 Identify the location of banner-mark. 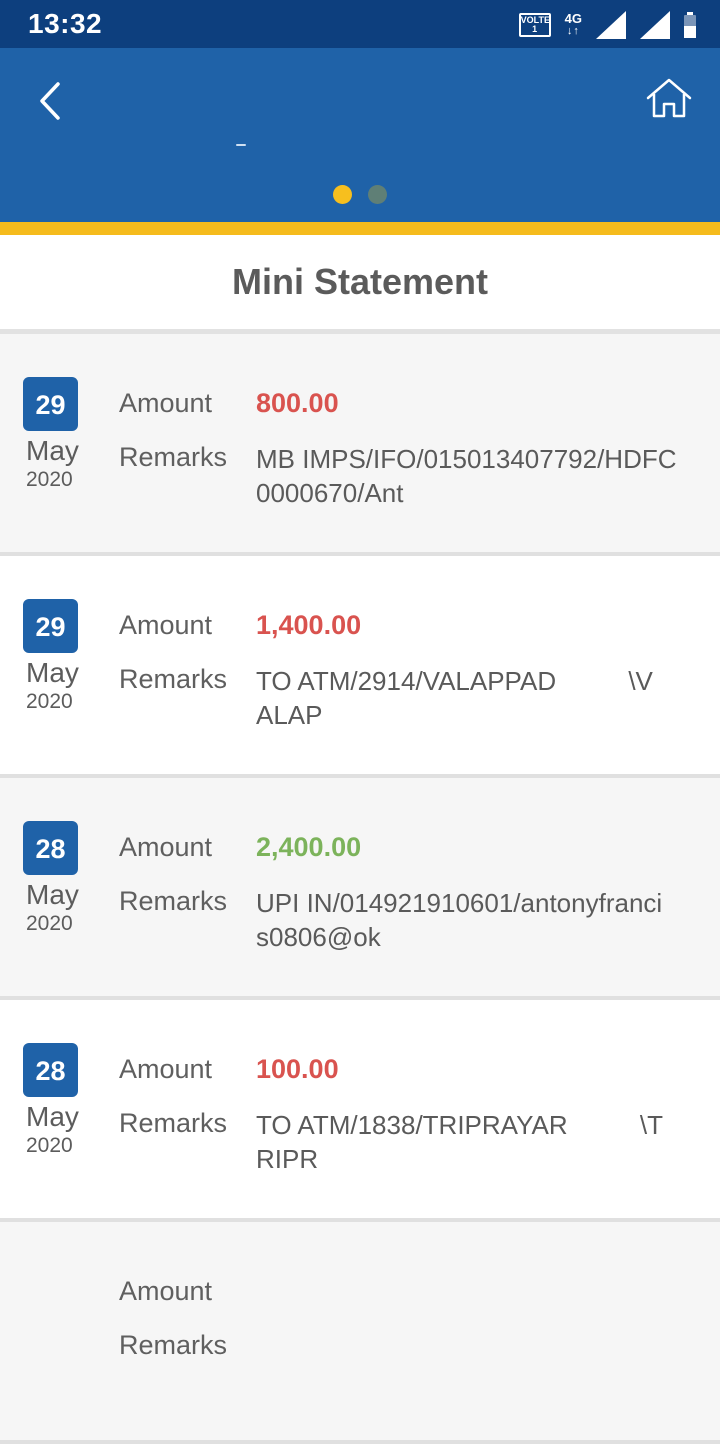
(241, 145).